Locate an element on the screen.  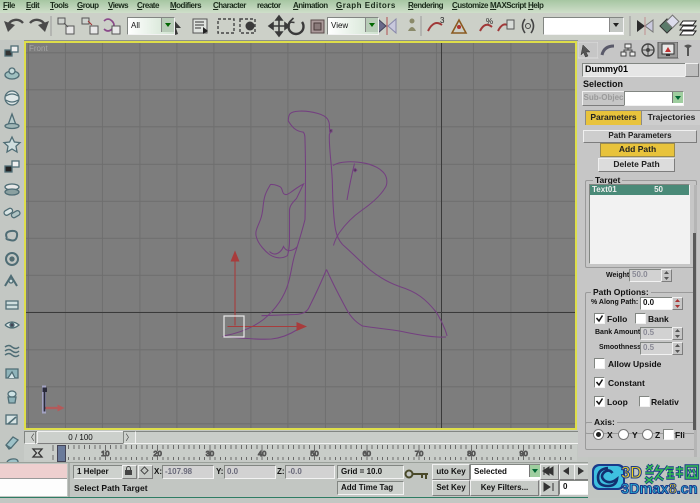
svg-text: 3 is located at coordinates (442, 20).